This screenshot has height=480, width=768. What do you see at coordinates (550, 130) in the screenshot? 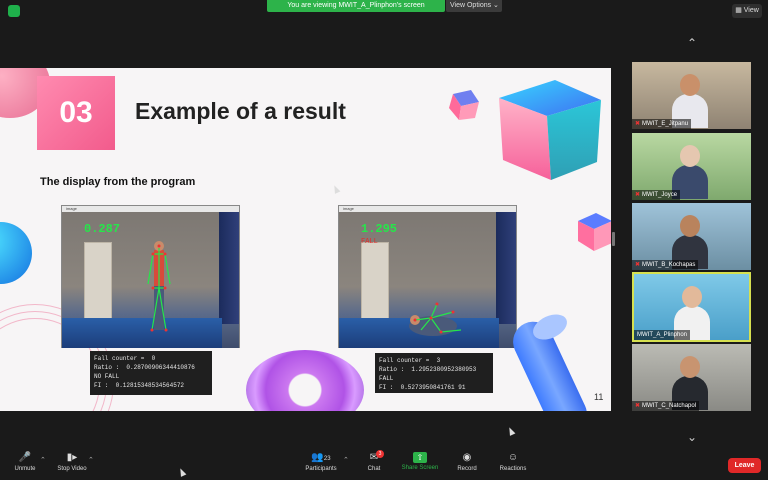
I see `decorative-cube` at bounding box center [550, 130].